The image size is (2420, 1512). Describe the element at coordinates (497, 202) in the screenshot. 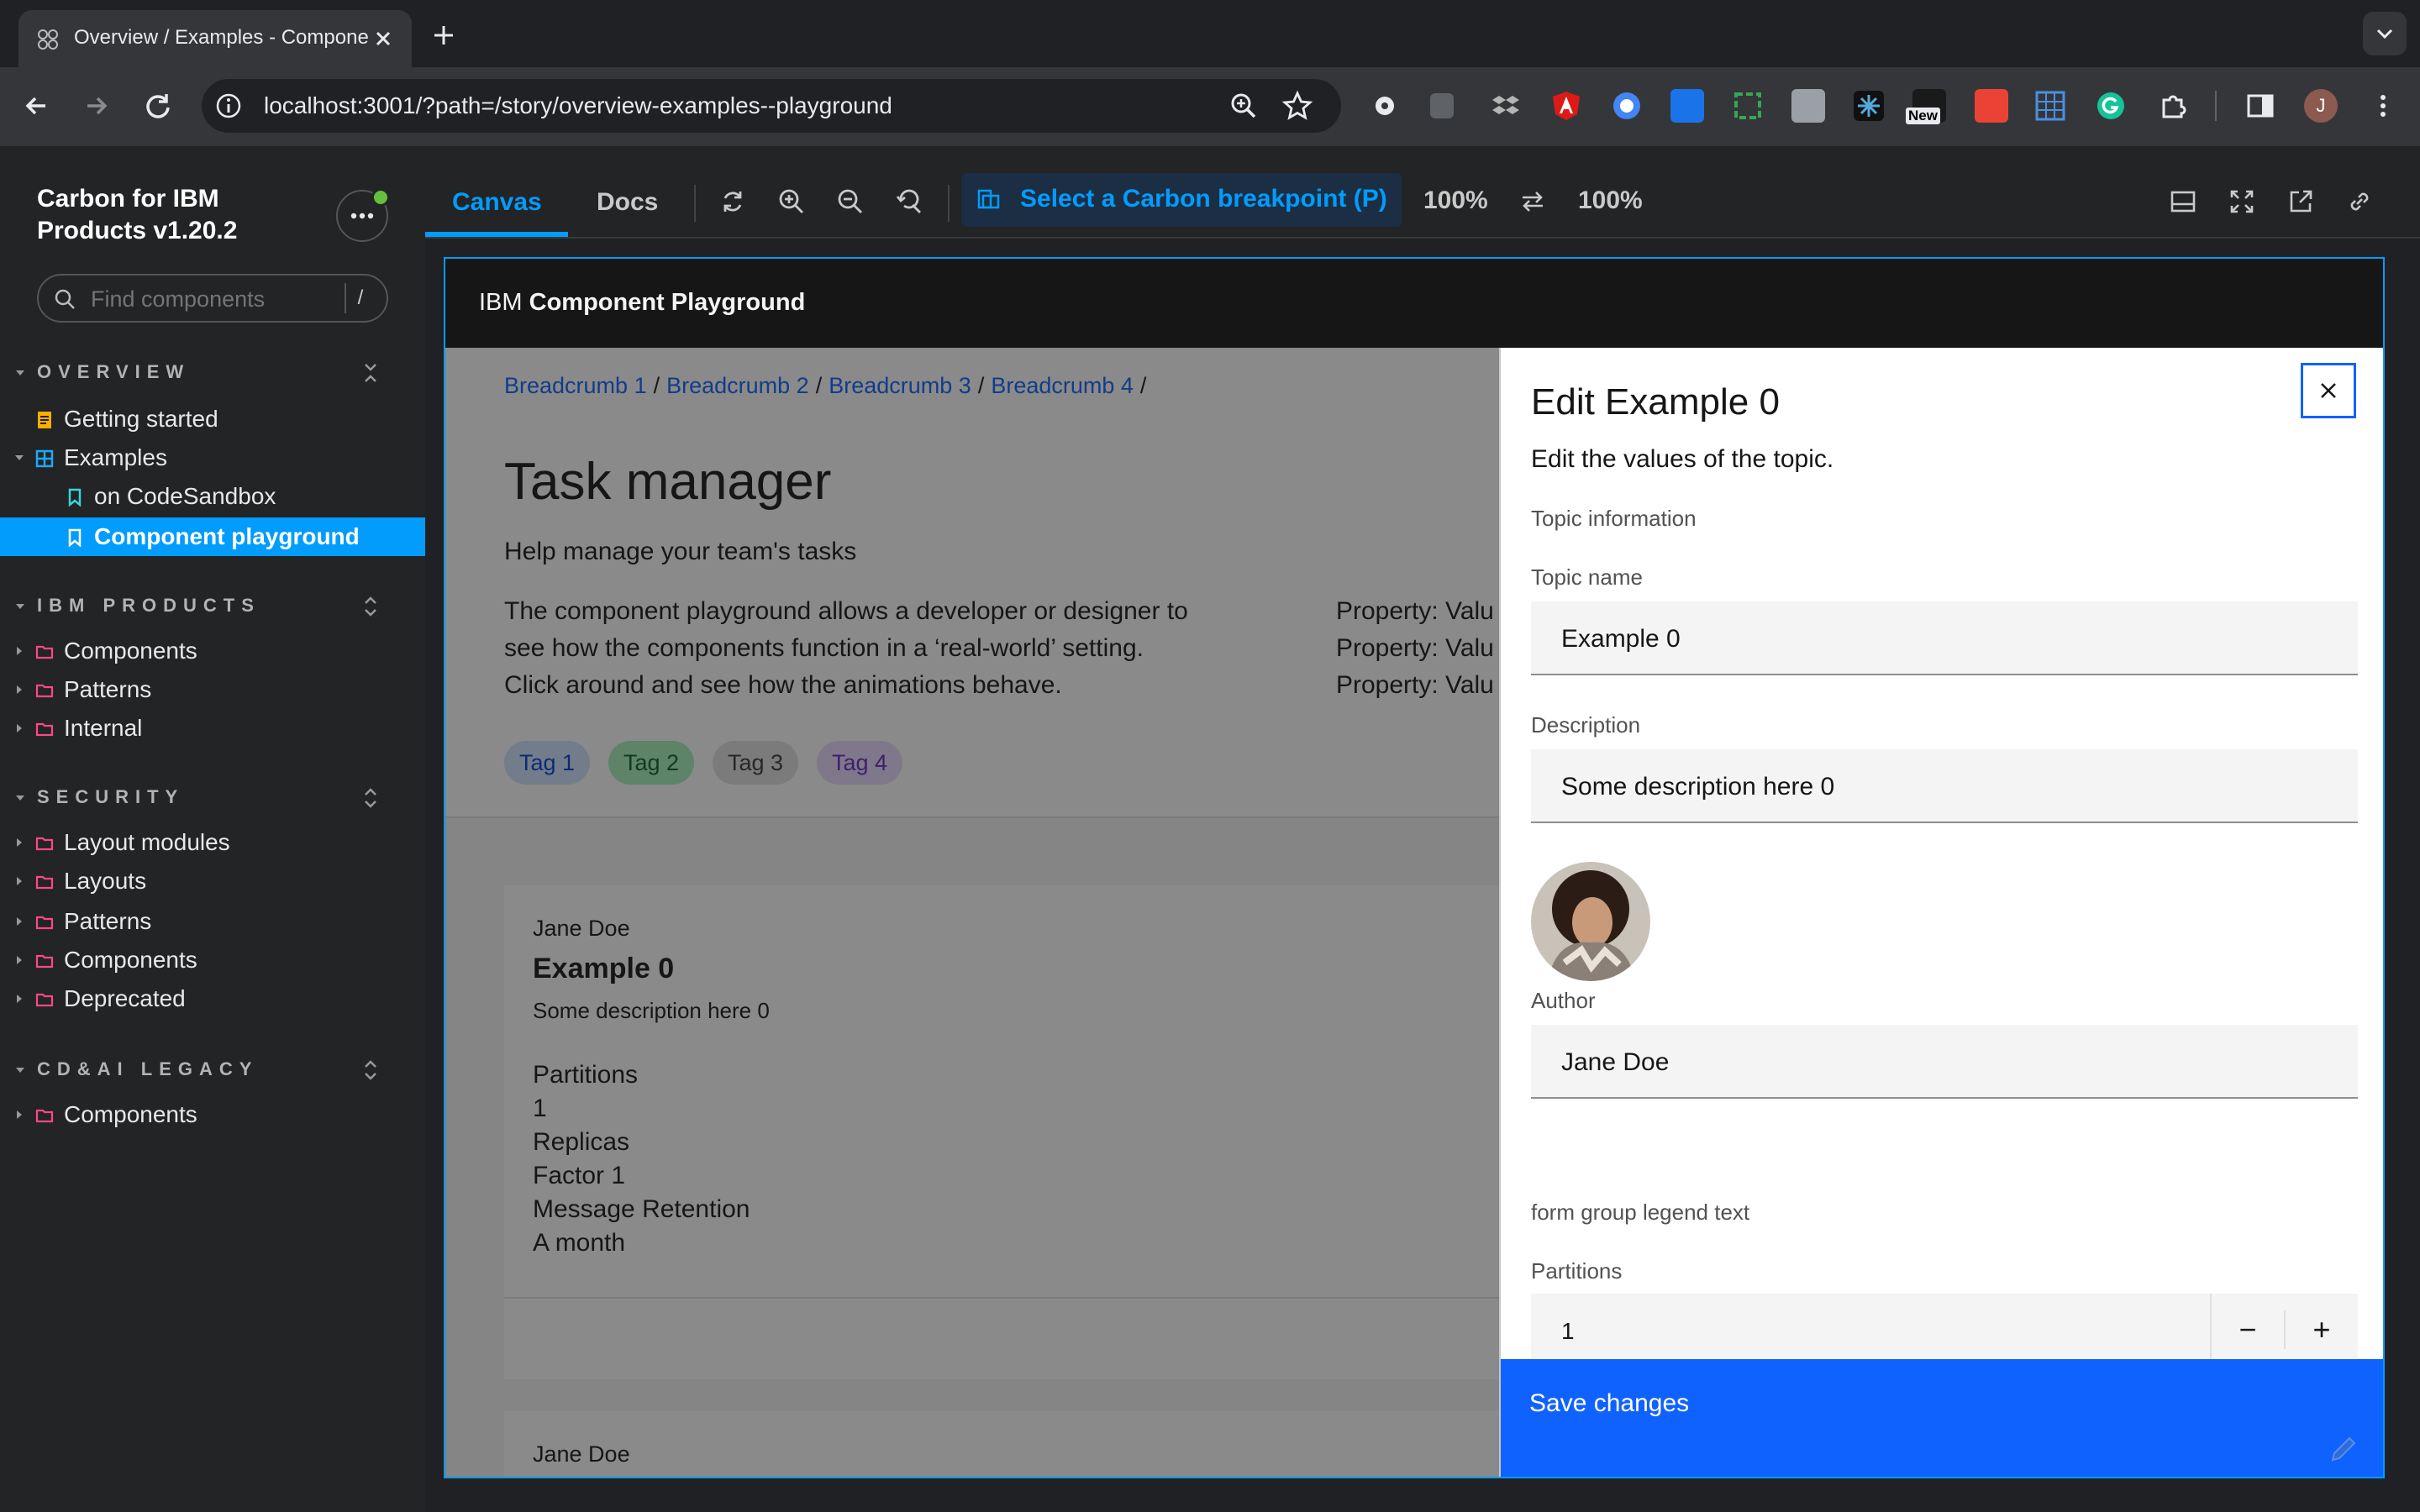

I see `tab-canvas: Canvas` at that location.